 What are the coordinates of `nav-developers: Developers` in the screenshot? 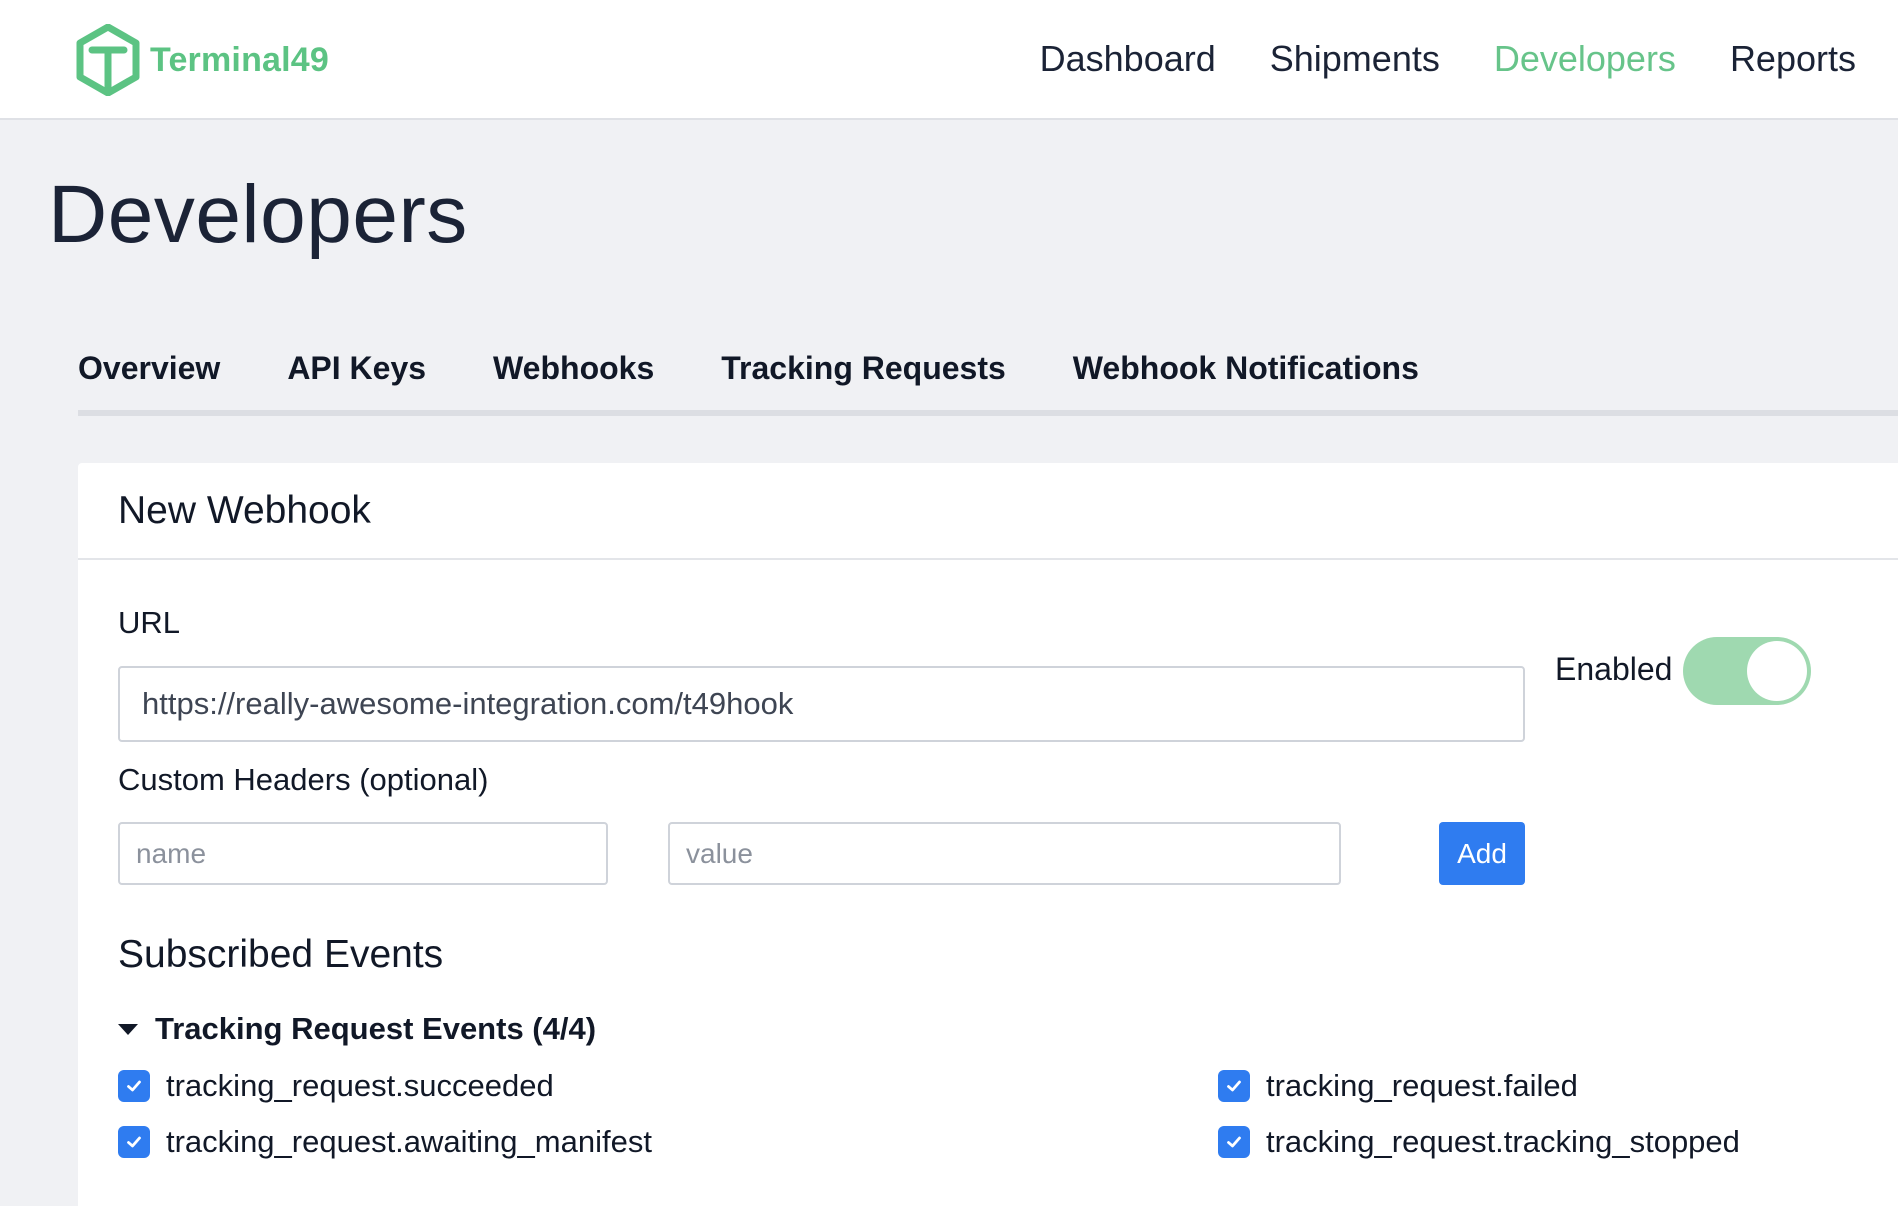 It's located at (1585, 59).